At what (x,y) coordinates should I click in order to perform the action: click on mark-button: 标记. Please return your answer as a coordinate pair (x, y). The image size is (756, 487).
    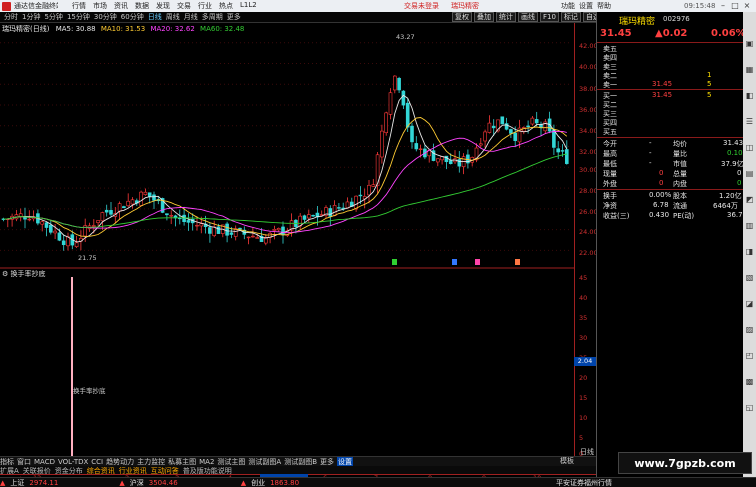
    Looking at the image, I should click on (570, 17).